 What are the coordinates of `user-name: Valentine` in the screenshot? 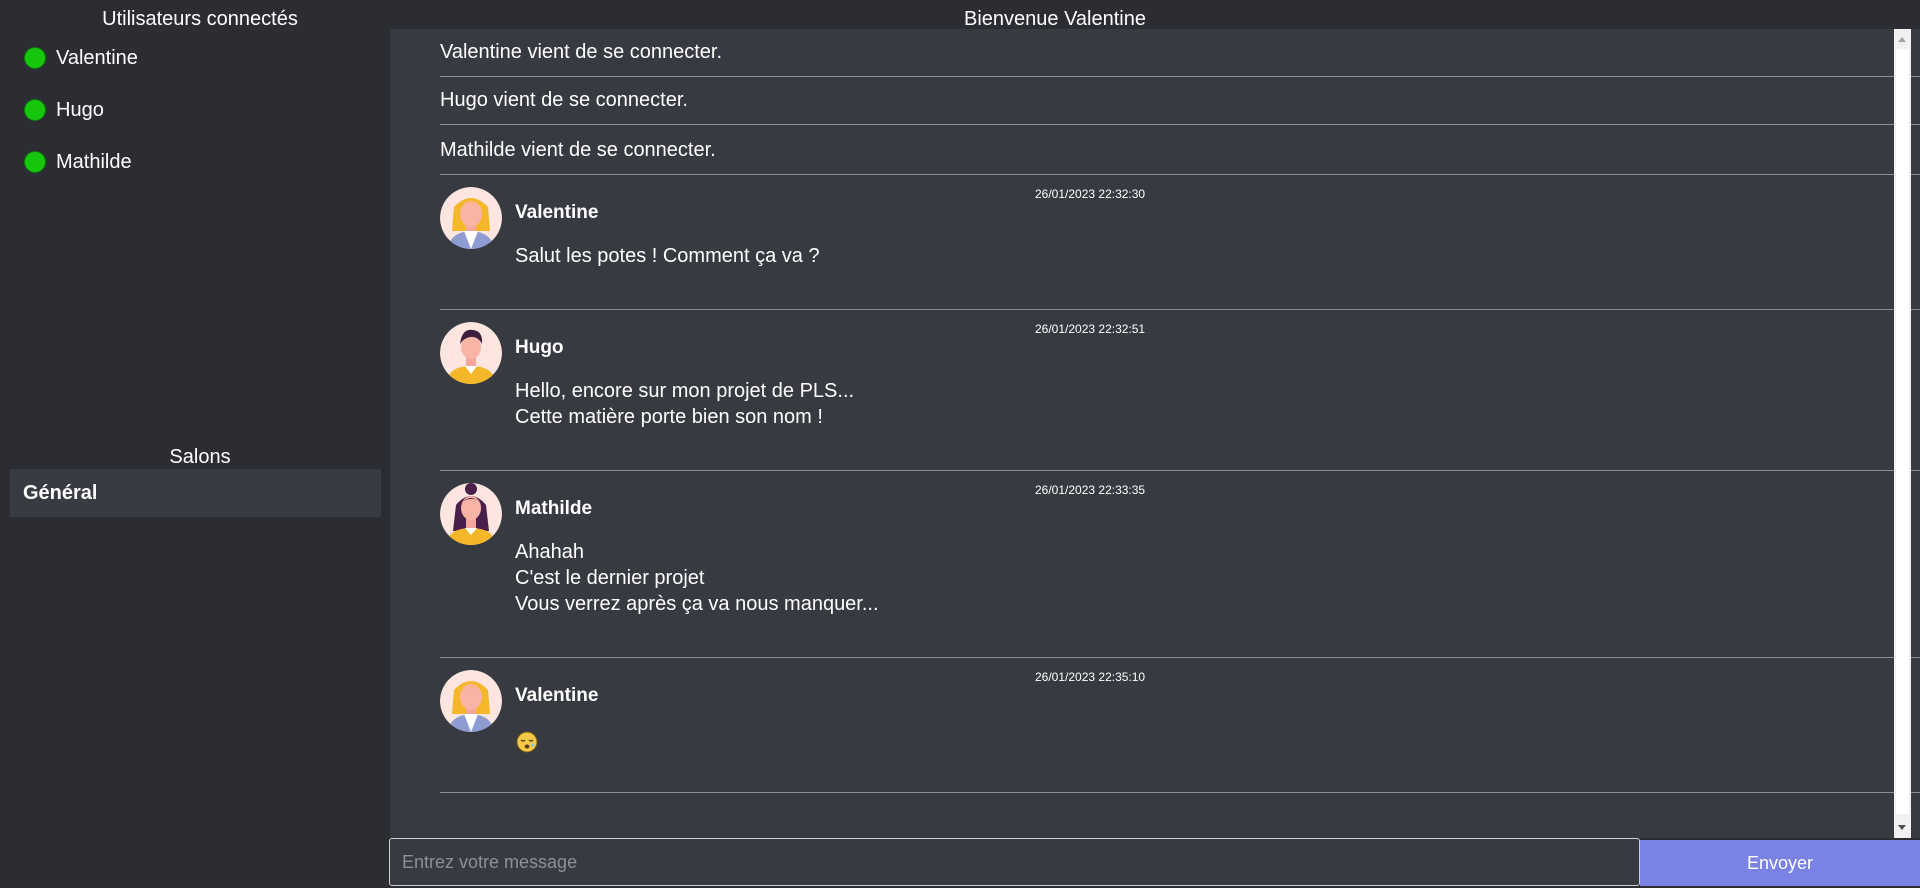 It's located at (97, 57).